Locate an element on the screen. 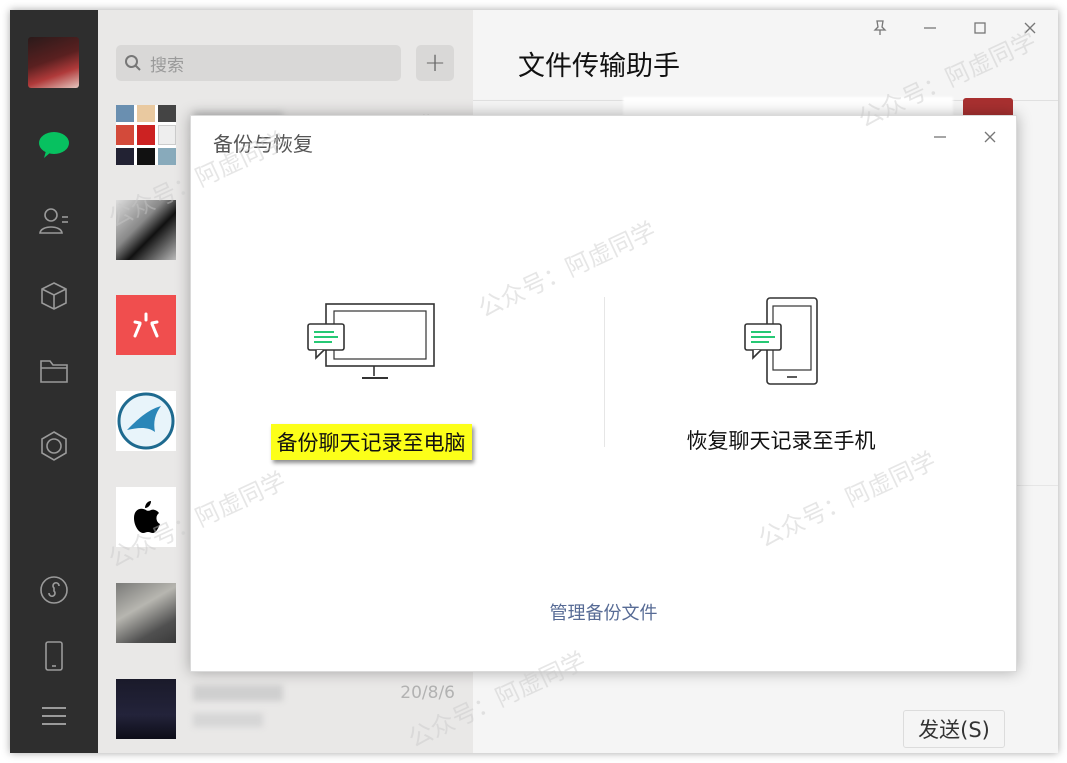 Image resolution: width=1067 pixels, height=763 pixels. monitor-icon is located at coordinates (371, 341).